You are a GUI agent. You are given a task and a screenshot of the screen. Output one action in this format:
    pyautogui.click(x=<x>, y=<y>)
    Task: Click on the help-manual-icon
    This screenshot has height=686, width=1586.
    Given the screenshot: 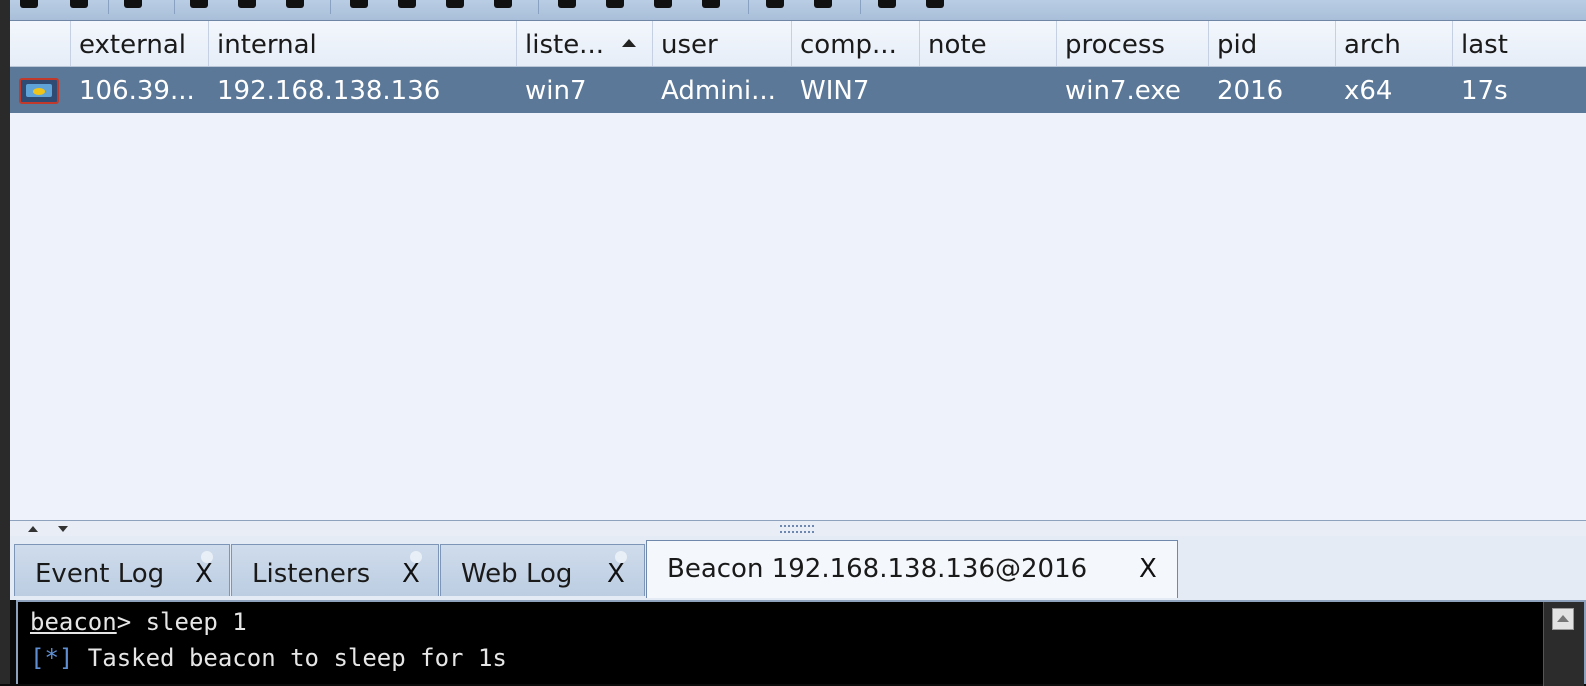 What is the action you would take?
    pyautogui.click(x=935, y=4)
    